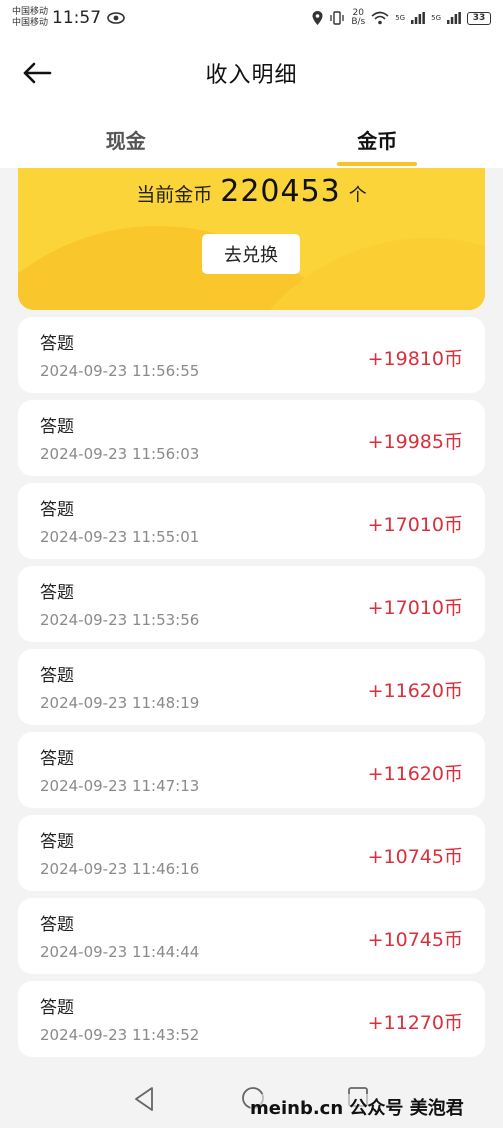  I want to click on coin-balance-value: 220453, so click(280, 191).